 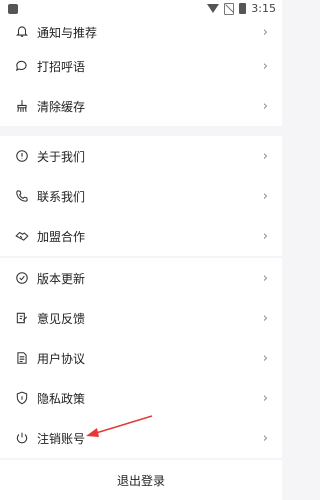 What do you see at coordinates (141, 438) in the screenshot?
I see `row-delete-account: 注销账号 ›` at bounding box center [141, 438].